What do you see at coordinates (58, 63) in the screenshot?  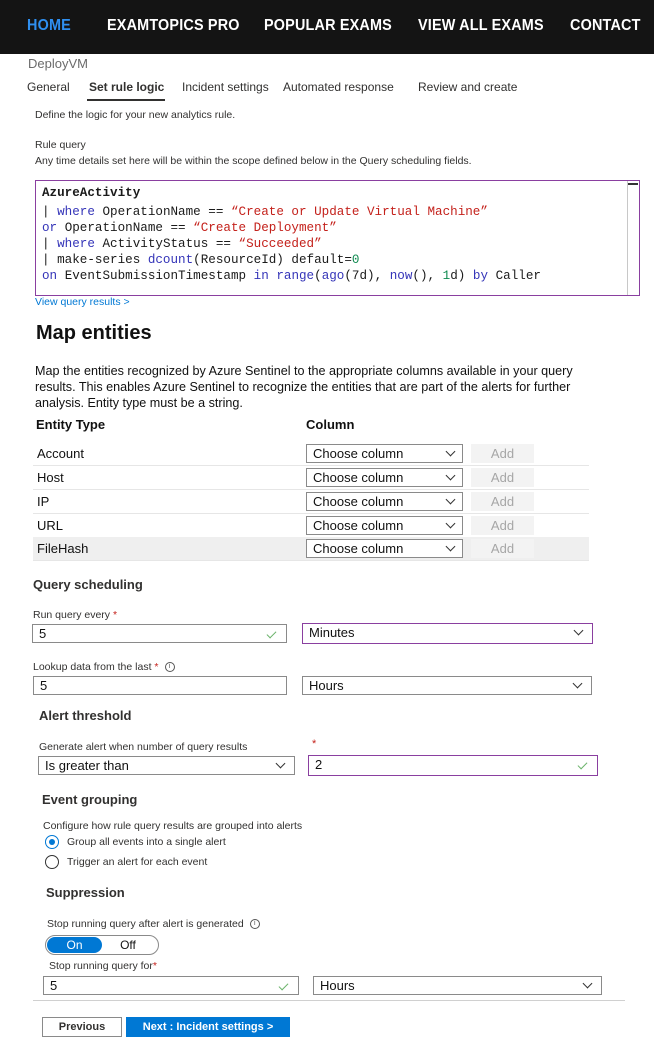 I see `rule-name-subtitle: DeployVM` at bounding box center [58, 63].